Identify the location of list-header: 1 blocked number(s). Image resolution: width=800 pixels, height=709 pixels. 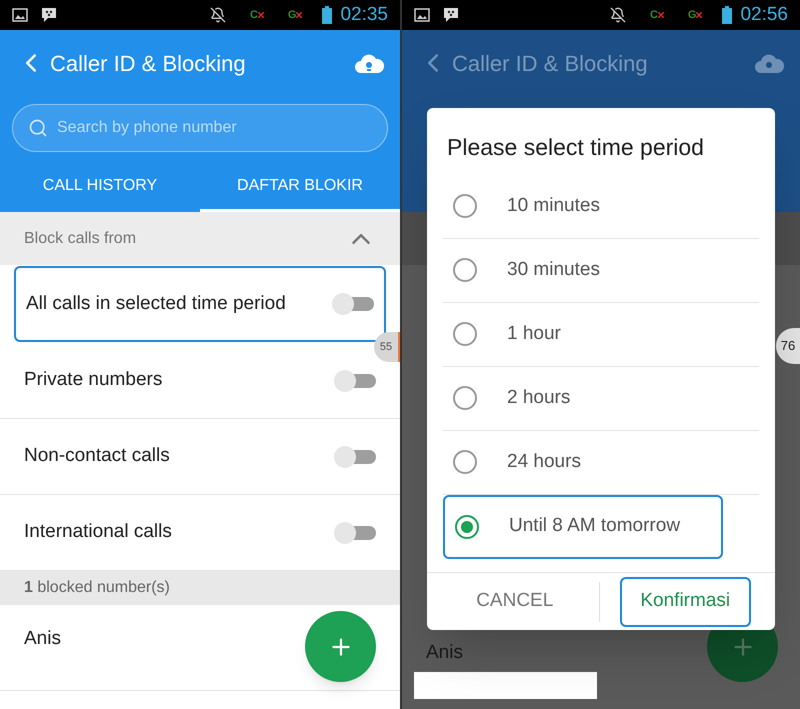
(200, 588).